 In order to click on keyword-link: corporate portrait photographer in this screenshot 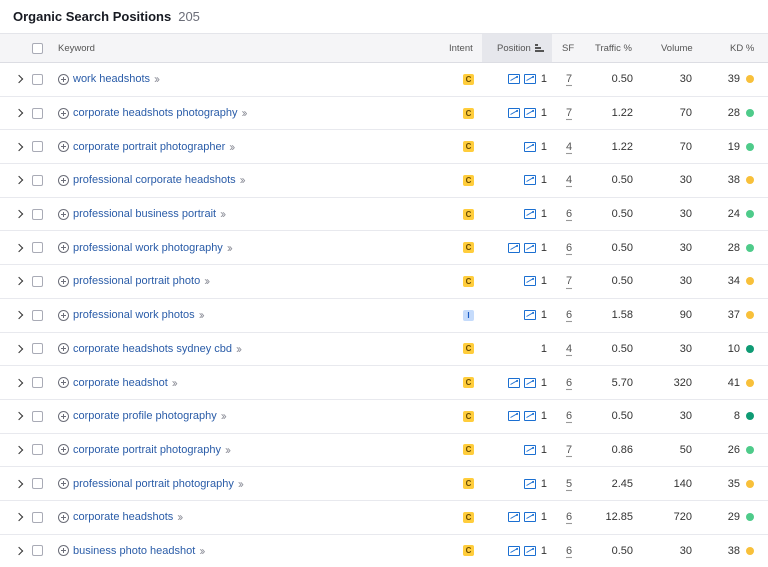, I will do `click(149, 147)`.